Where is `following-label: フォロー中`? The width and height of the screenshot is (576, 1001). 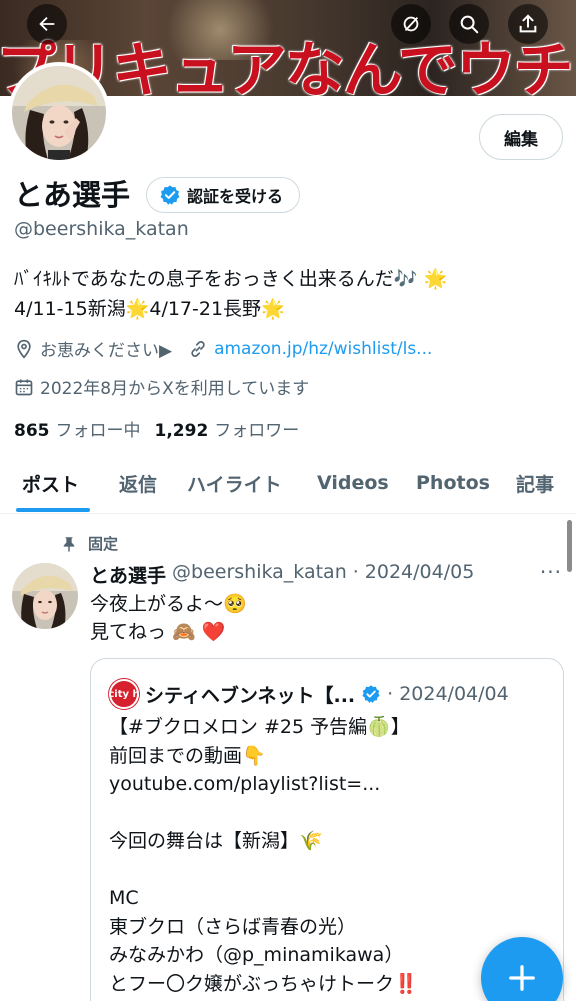
following-label: フォロー中 is located at coordinates (98, 431).